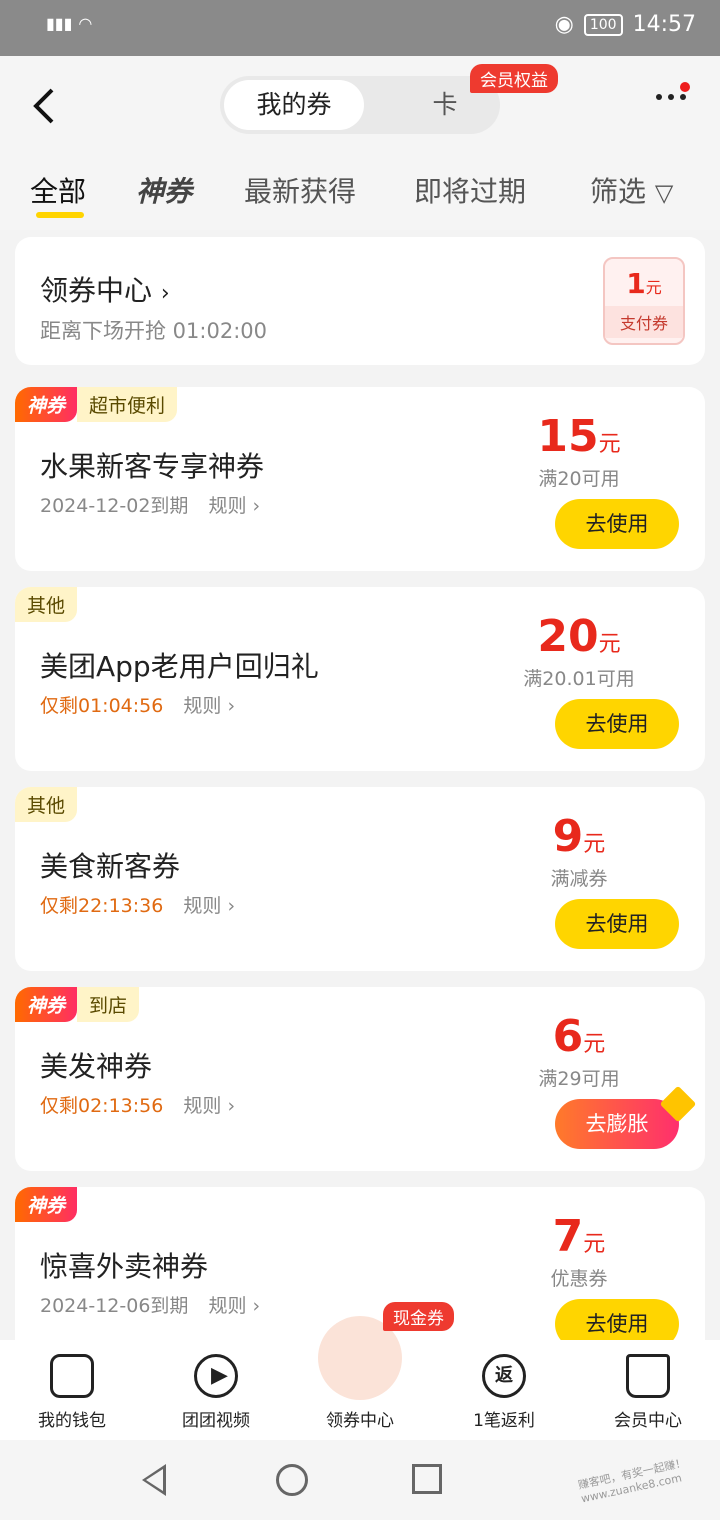 This screenshot has width=720, height=1520. I want to click on back-triangle-icon, so click(154, 1480).